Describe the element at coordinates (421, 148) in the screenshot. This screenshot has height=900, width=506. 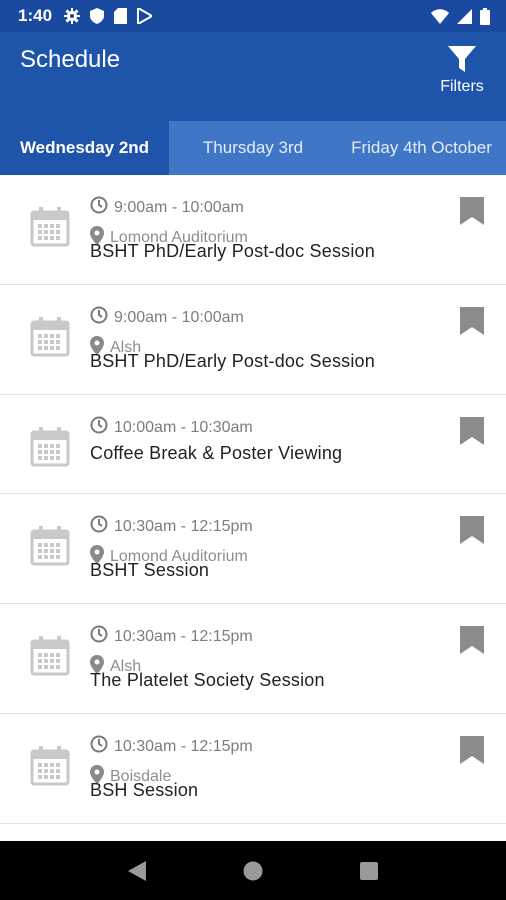
I see `tab-friday: Friday 4th October` at that location.